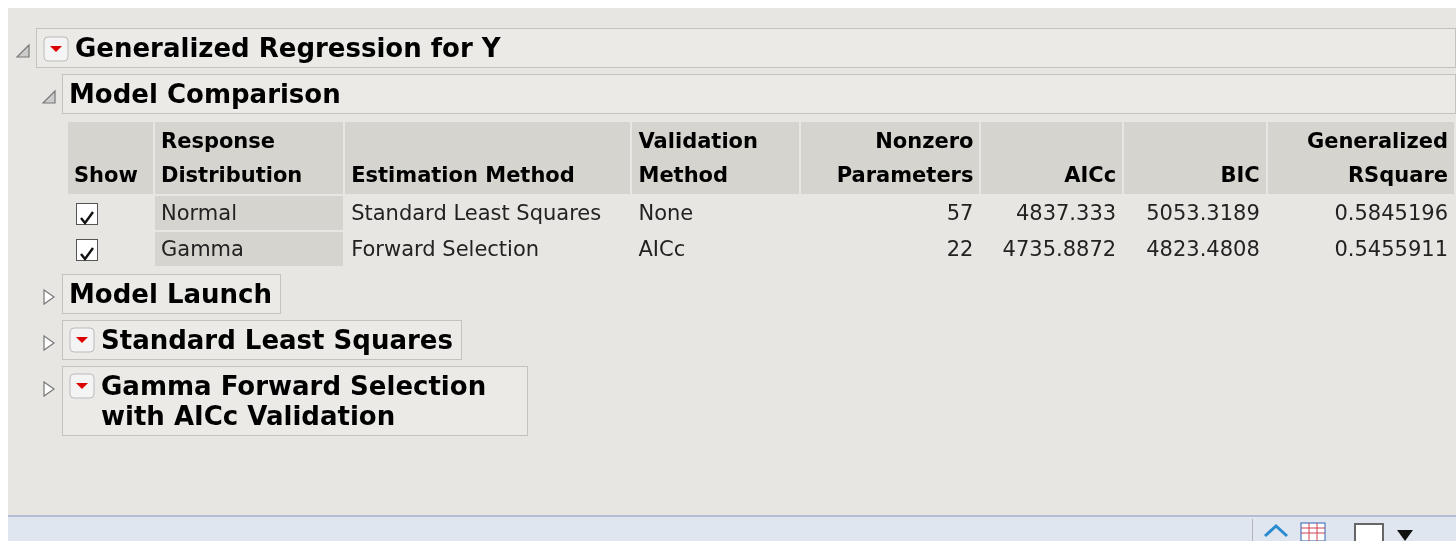 This screenshot has height=541, width=1456. I want to click on column-header: Show, so click(110, 158).